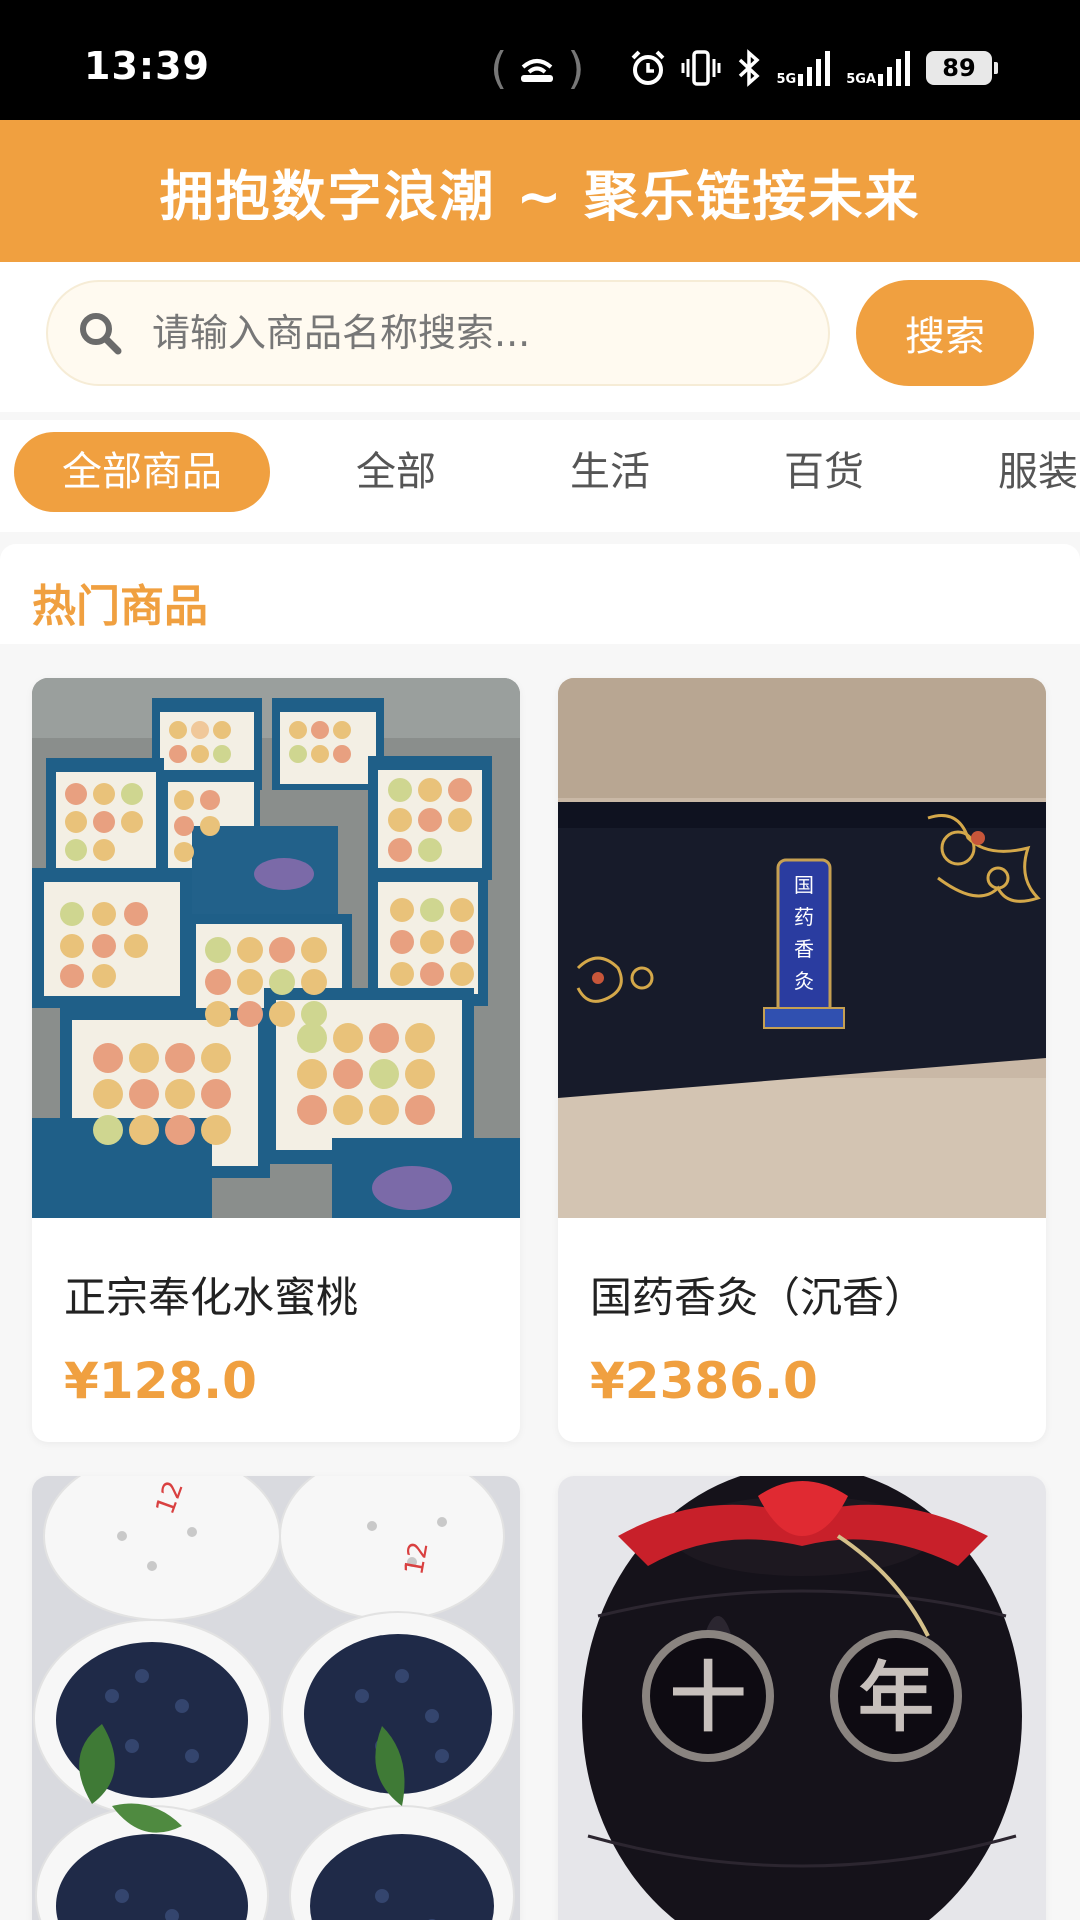 Image resolution: width=1080 pixels, height=1920 pixels. Describe the element at coordinates (477, 333) in the screenshot. I see `search-input` at that location.